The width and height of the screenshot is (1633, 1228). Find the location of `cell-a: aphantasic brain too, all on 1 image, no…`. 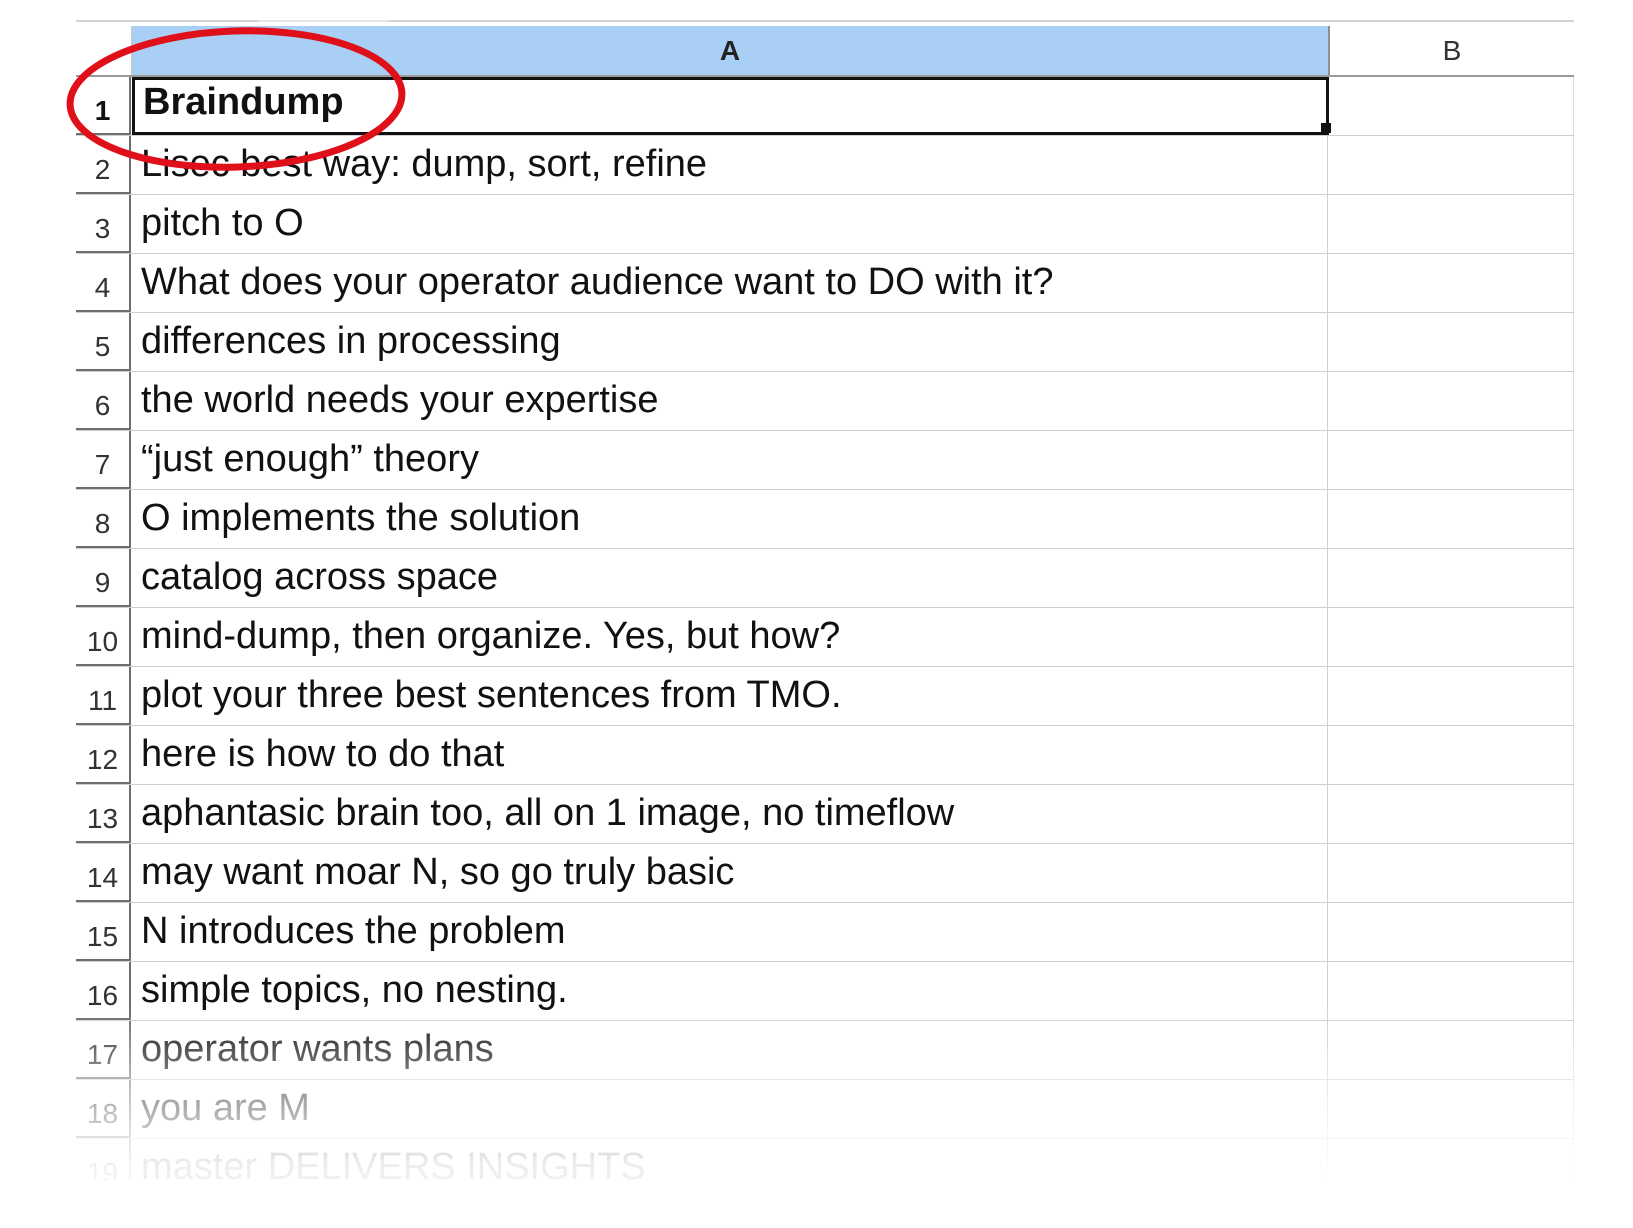

cell-a: aphantasic brain too, all on 1 image, no… is located at coordinates (730, 814).